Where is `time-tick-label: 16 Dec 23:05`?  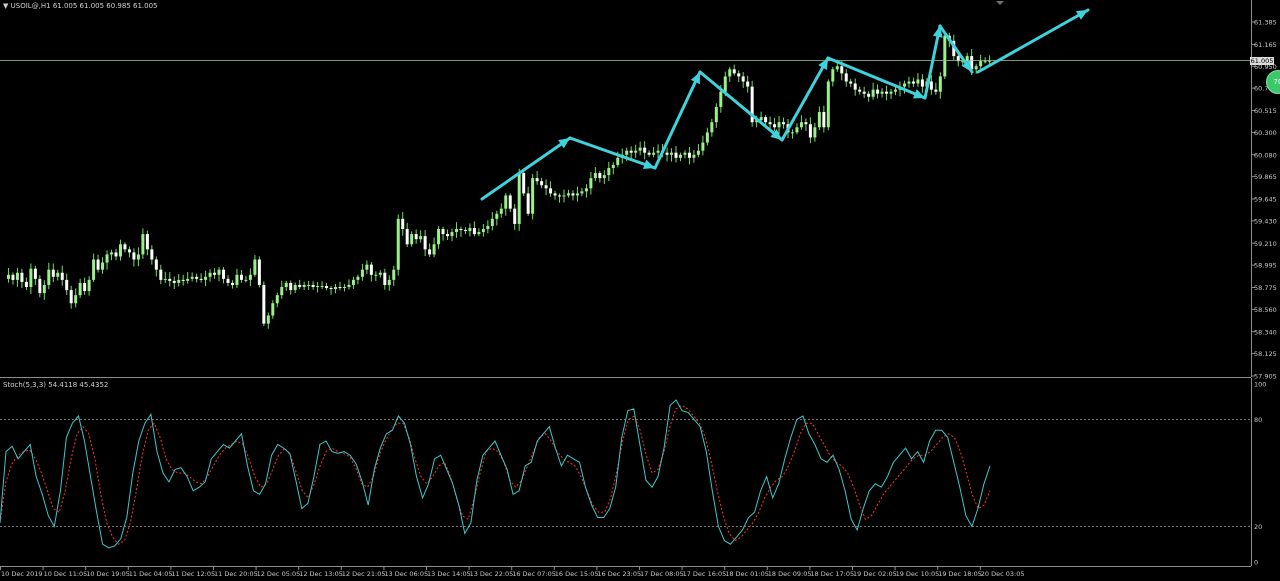
time-tick-label: 16 Dec 23:05 is located at coordinates (619, 574).